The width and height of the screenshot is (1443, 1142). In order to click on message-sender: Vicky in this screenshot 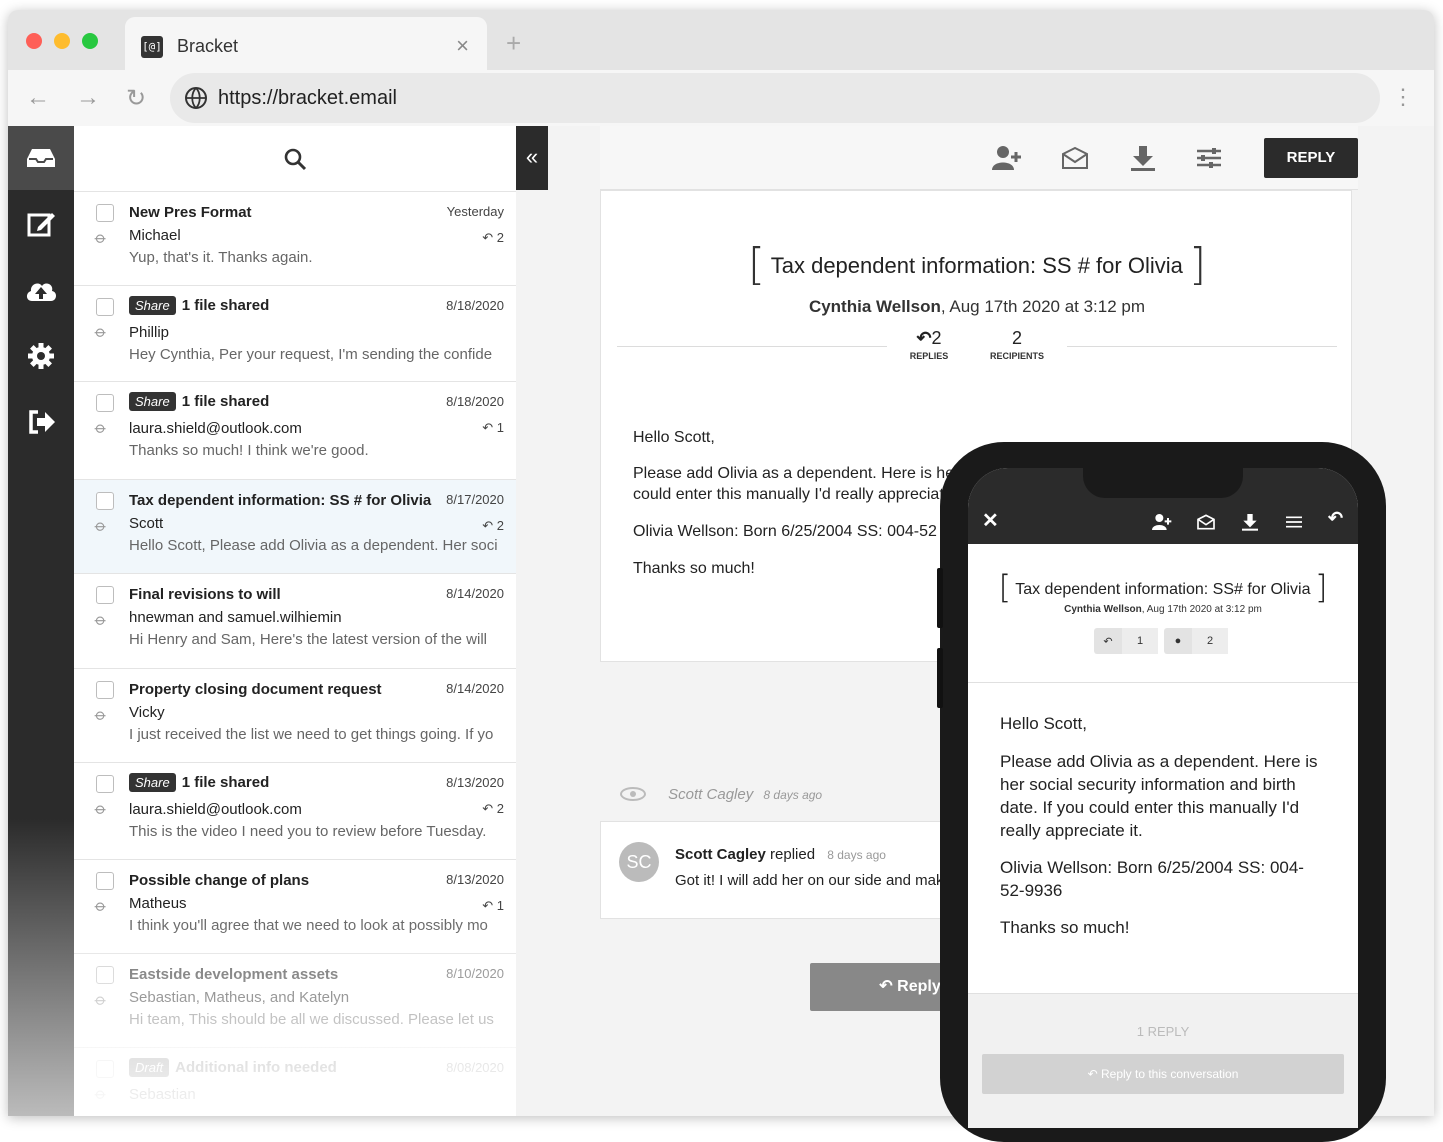, I will do `click(147, 712)`.